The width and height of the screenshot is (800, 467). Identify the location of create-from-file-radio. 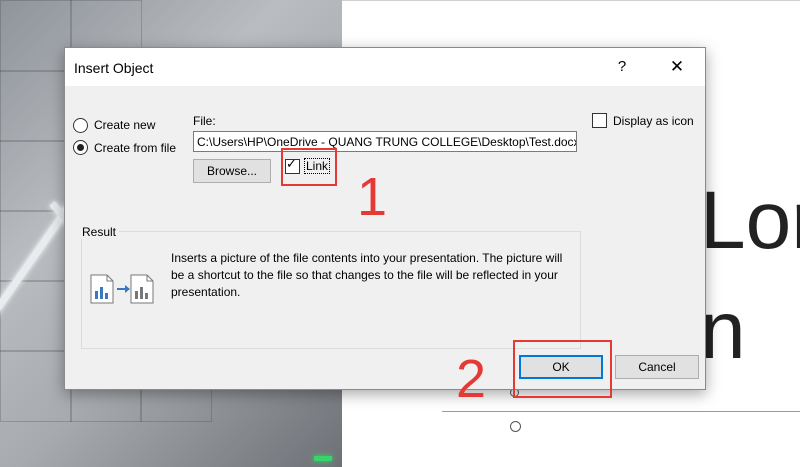
(80, 147).